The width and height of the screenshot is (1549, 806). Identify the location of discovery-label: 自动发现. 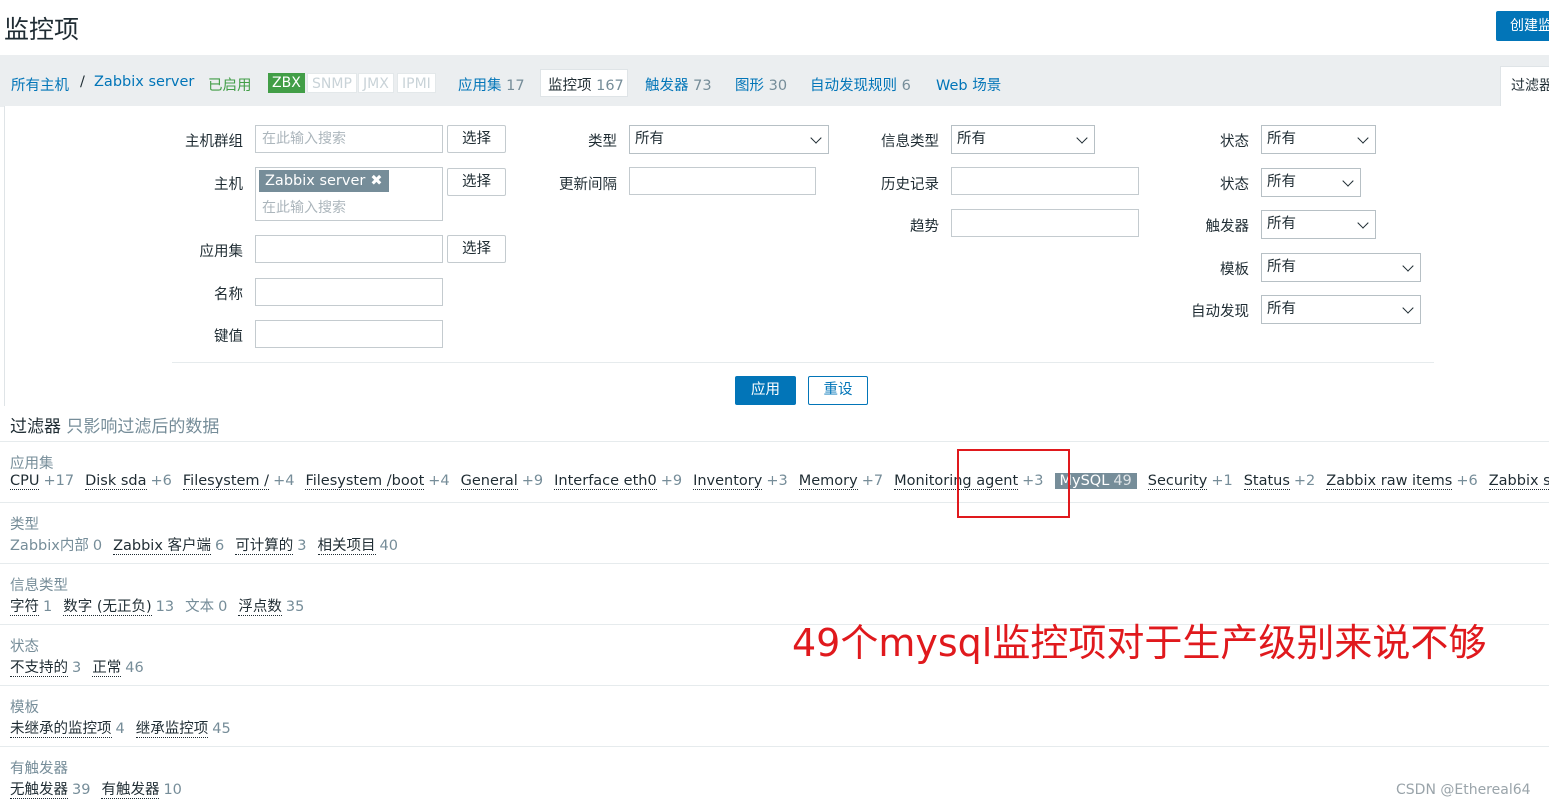
(1220, 312).